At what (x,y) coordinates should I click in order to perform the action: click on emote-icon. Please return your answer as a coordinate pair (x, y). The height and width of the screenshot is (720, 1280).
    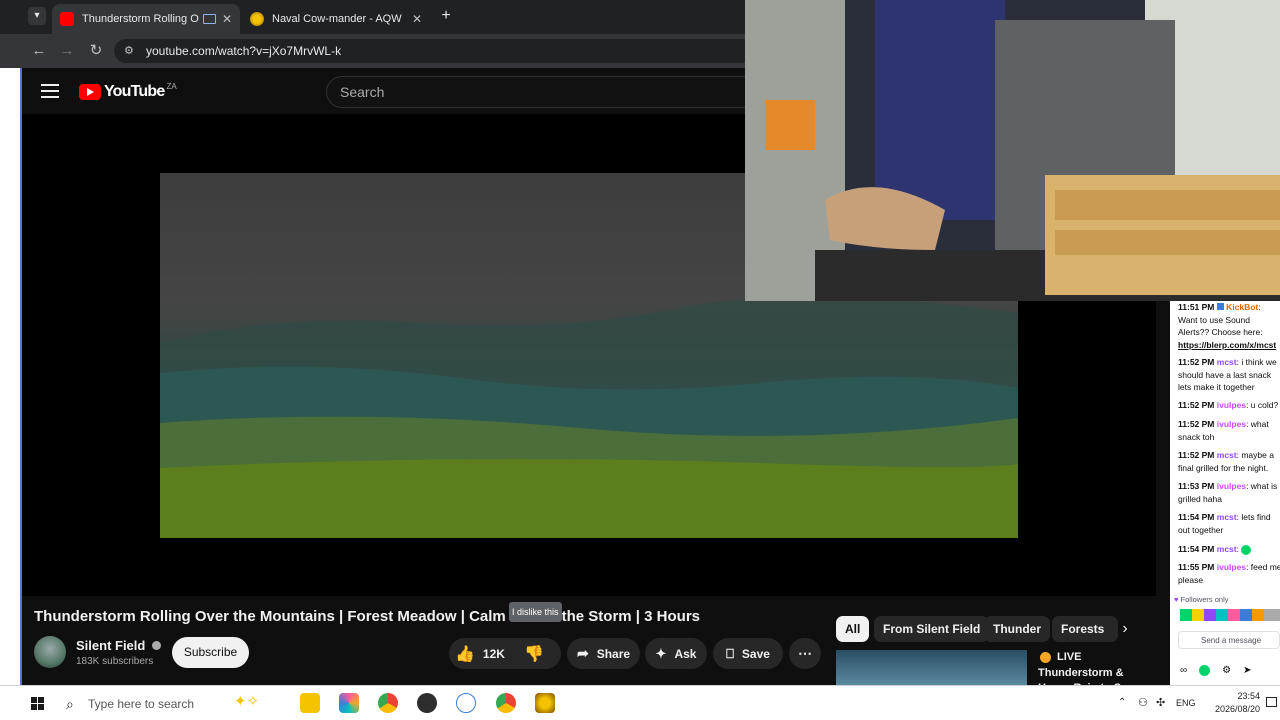
    Looking at the image, I should click on (1246, 549).